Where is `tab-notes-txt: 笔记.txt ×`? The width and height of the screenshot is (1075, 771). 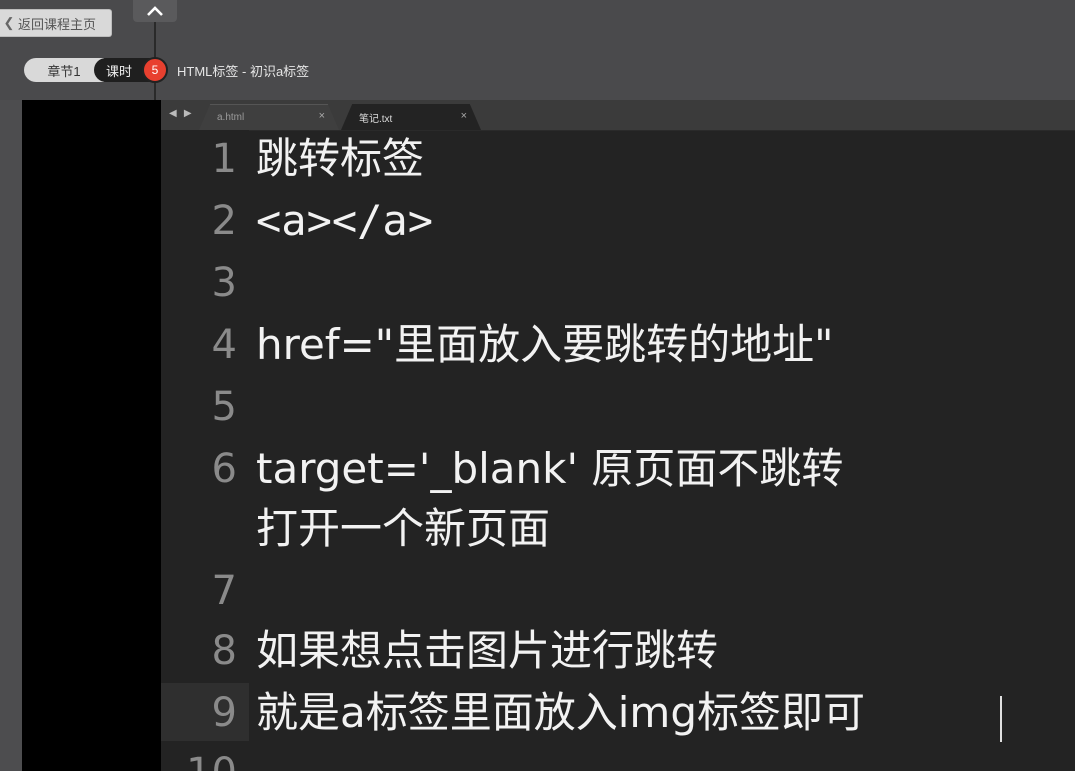
tab-notes-txt: 笔记.txt × is located at coordinates (411, 117).